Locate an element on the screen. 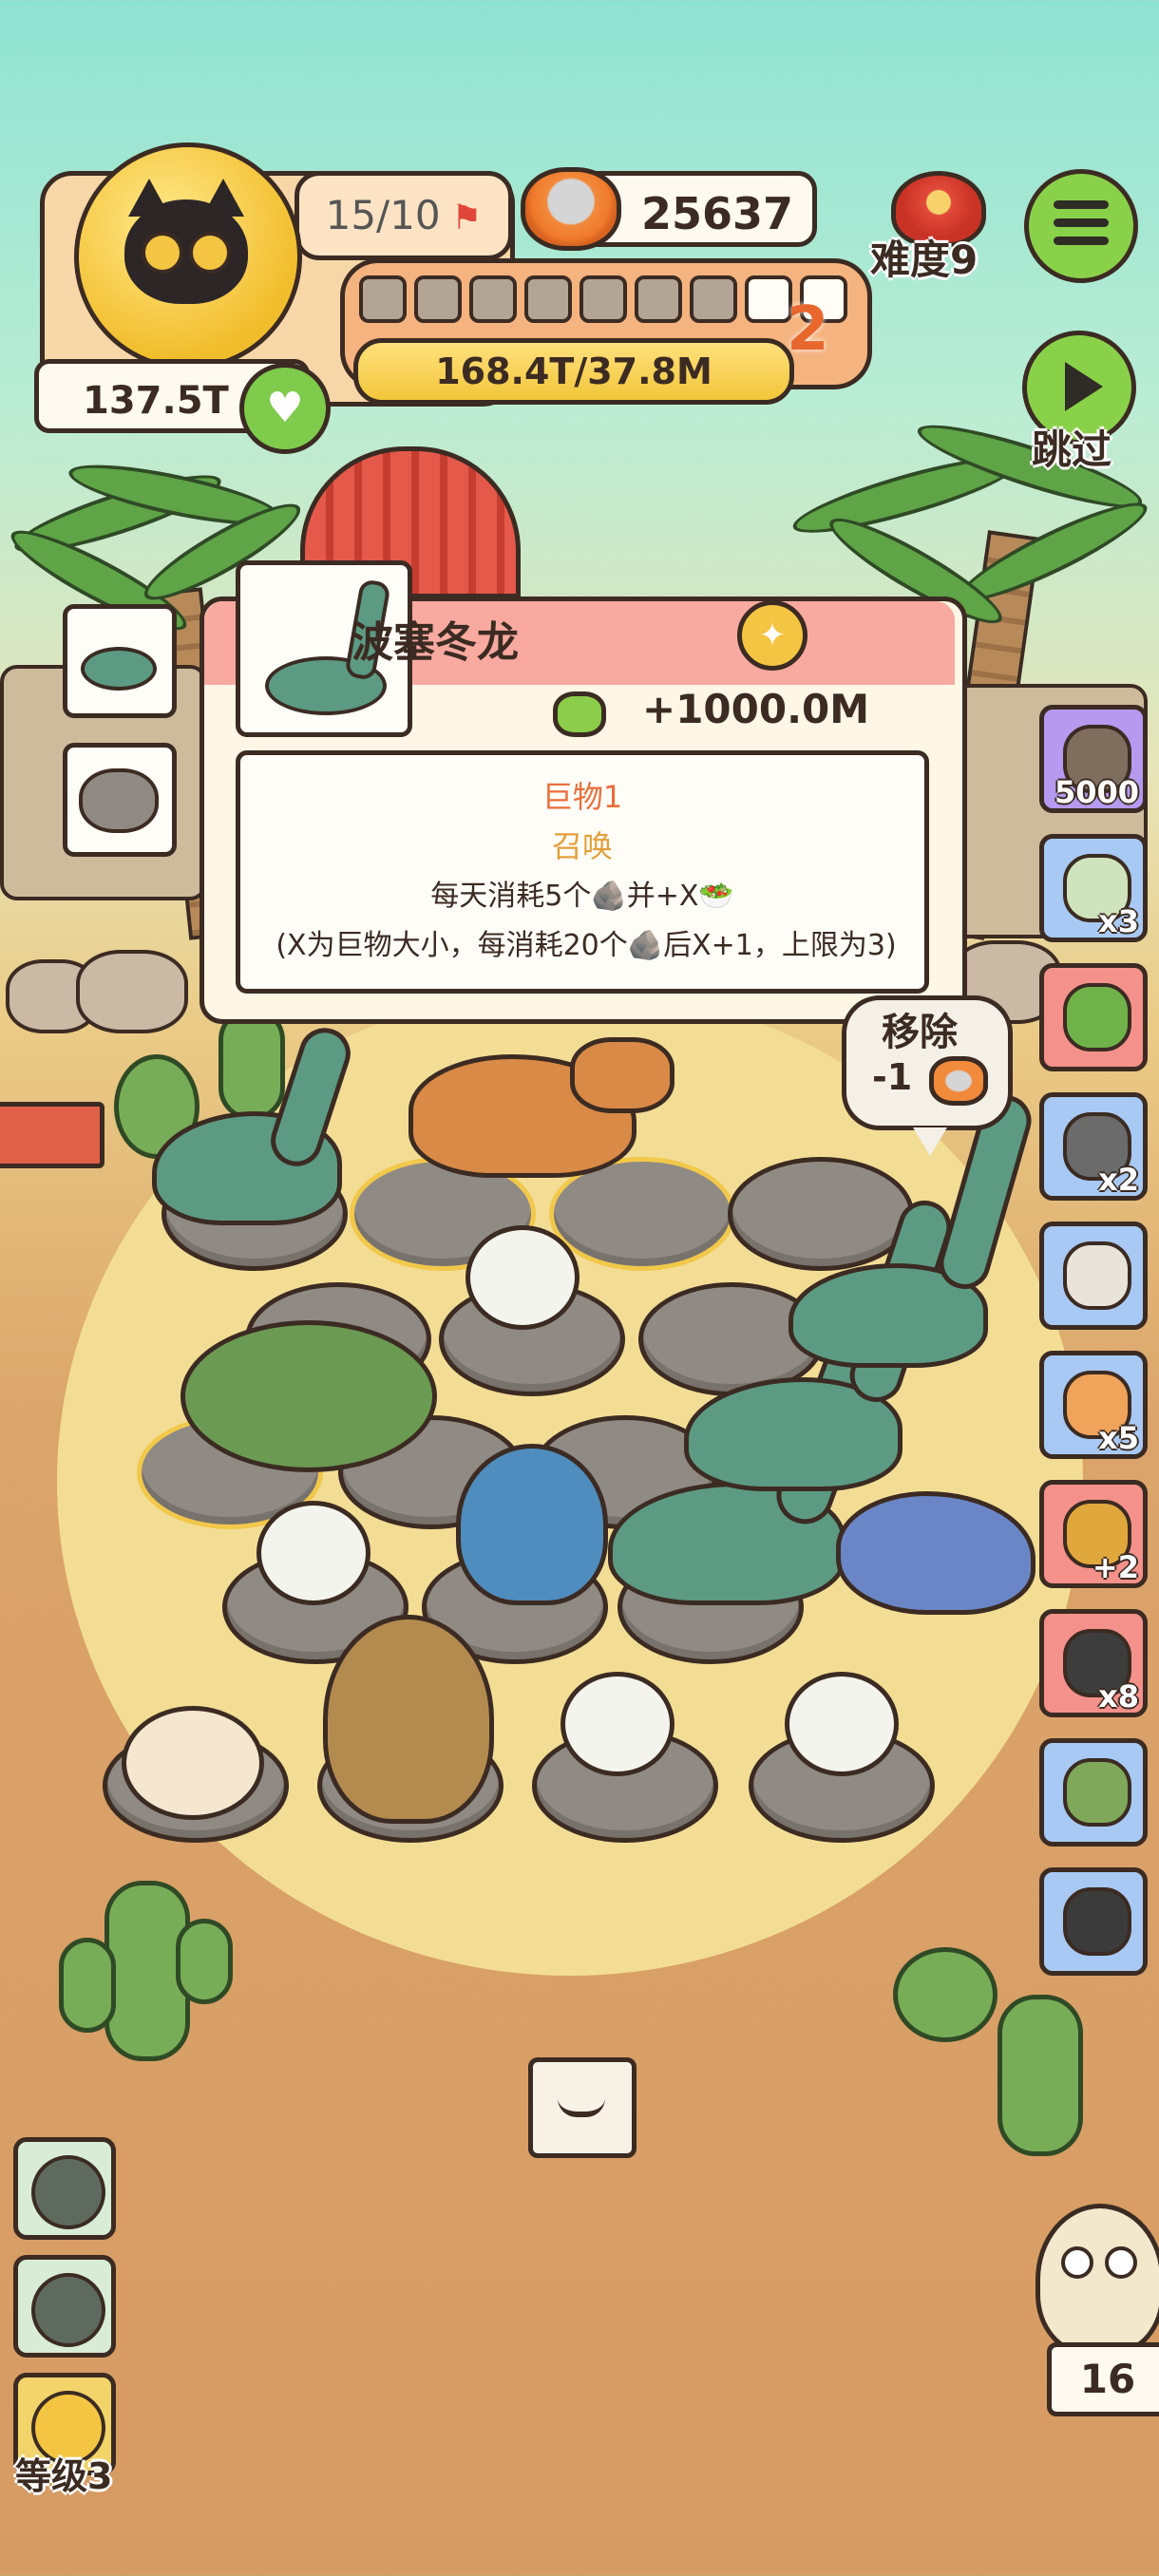 The width and height of the screenshot is (1159, 2576). mandrill-unit is located at coordinates (408, 1719).